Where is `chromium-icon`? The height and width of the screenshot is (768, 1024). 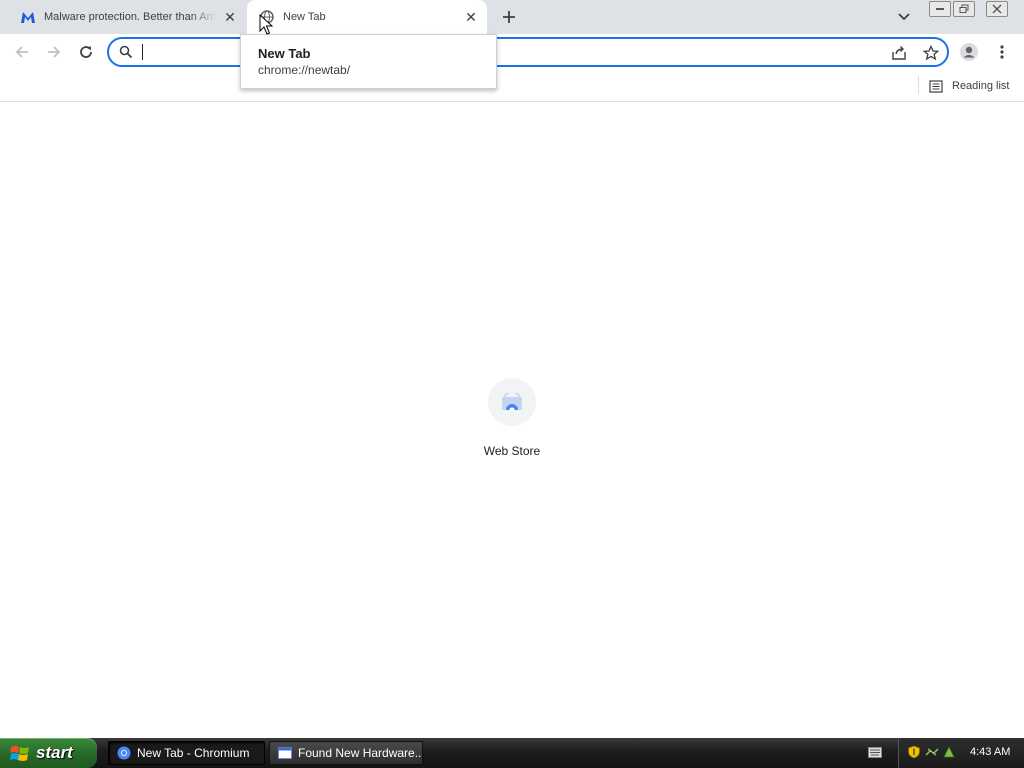 chromium-icon is located at coordinates (124, 753).